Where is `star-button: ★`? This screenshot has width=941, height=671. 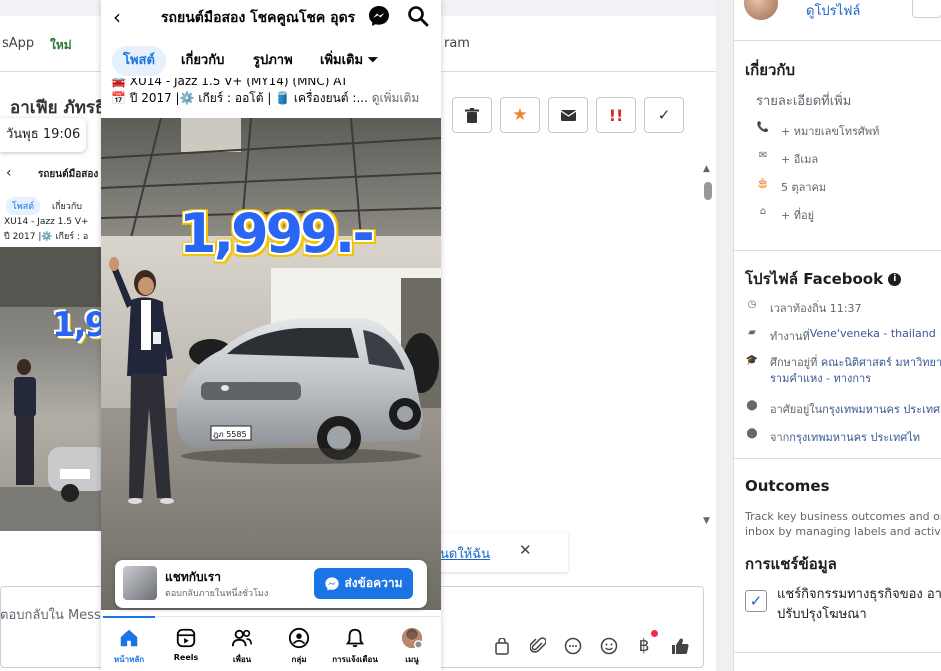 star-button: ★ is located at coordinates (520, 115).